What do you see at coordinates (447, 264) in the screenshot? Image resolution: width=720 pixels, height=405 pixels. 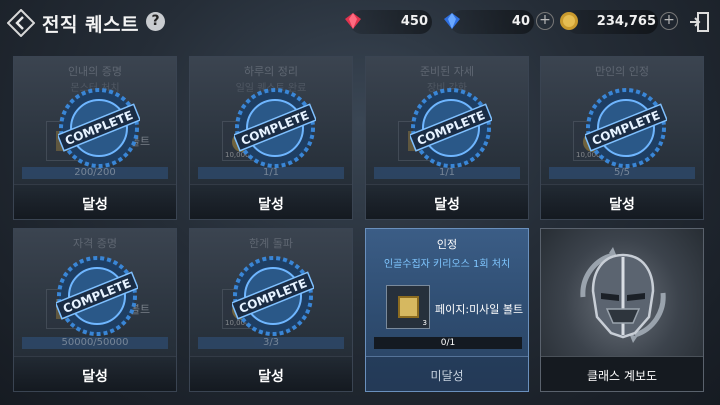 I see `quest-objective: 인골수집자 키리오스 1회 처치` at bounding box center [447, 264].